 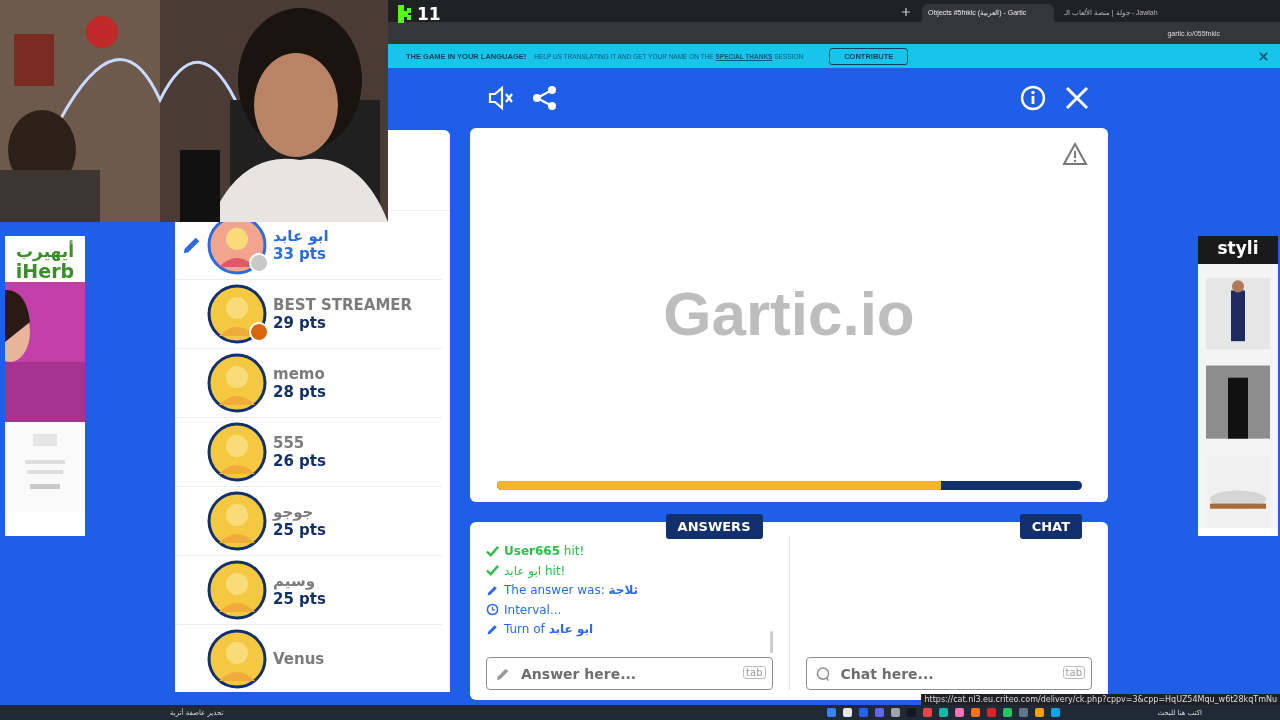 I want to click on ad-banner: styli, so click(x=1238, y=386).